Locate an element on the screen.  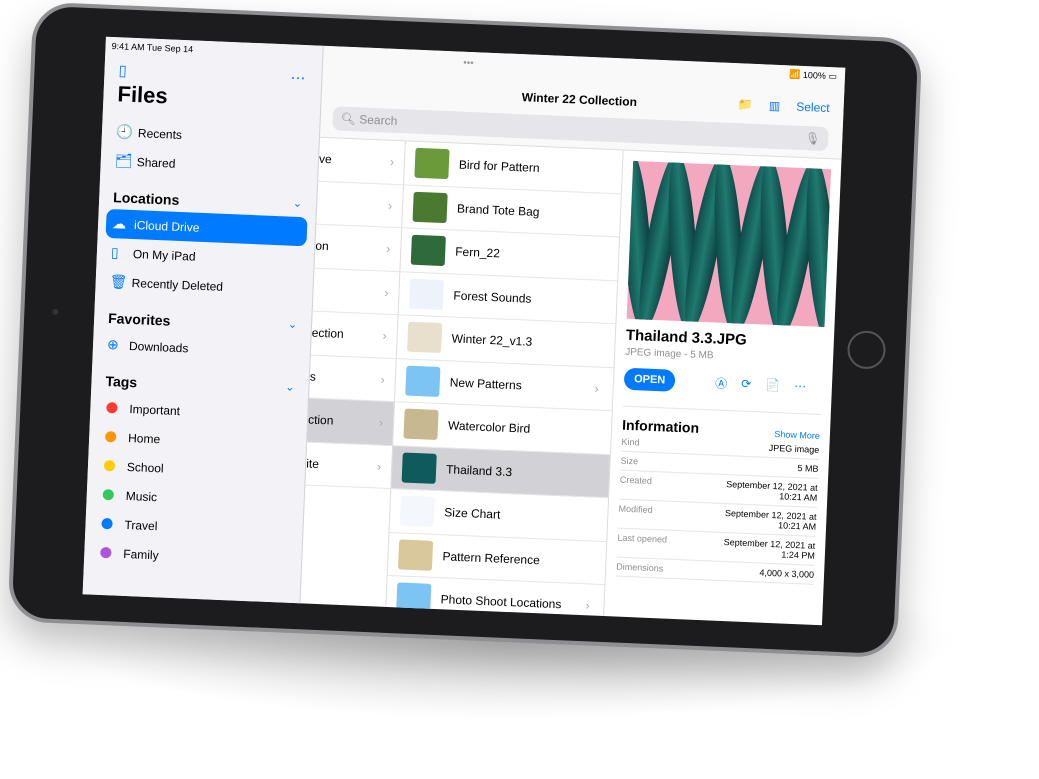
select-button: Select is located at coordinates (813, 107).